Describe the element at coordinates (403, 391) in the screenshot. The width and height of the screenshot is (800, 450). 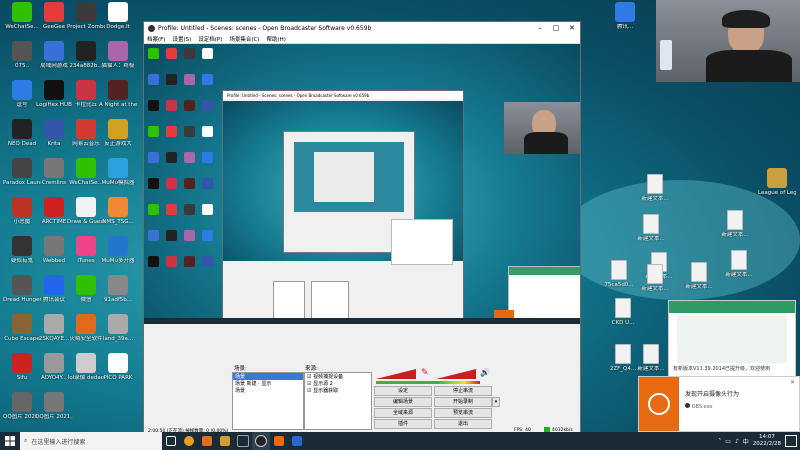
I see `settings-button: 设定` at that location.